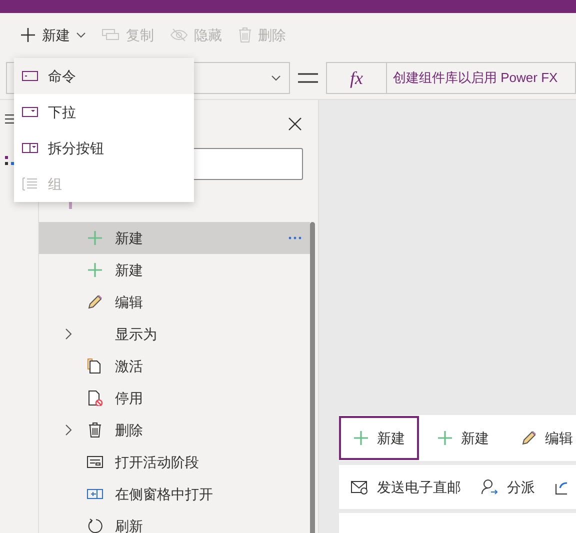 The width and height of the screenshot is (576, 533). Describe the element at coordinates (129, 524) in the screenshot. I see `tree-item-label: 刷新` at that location.